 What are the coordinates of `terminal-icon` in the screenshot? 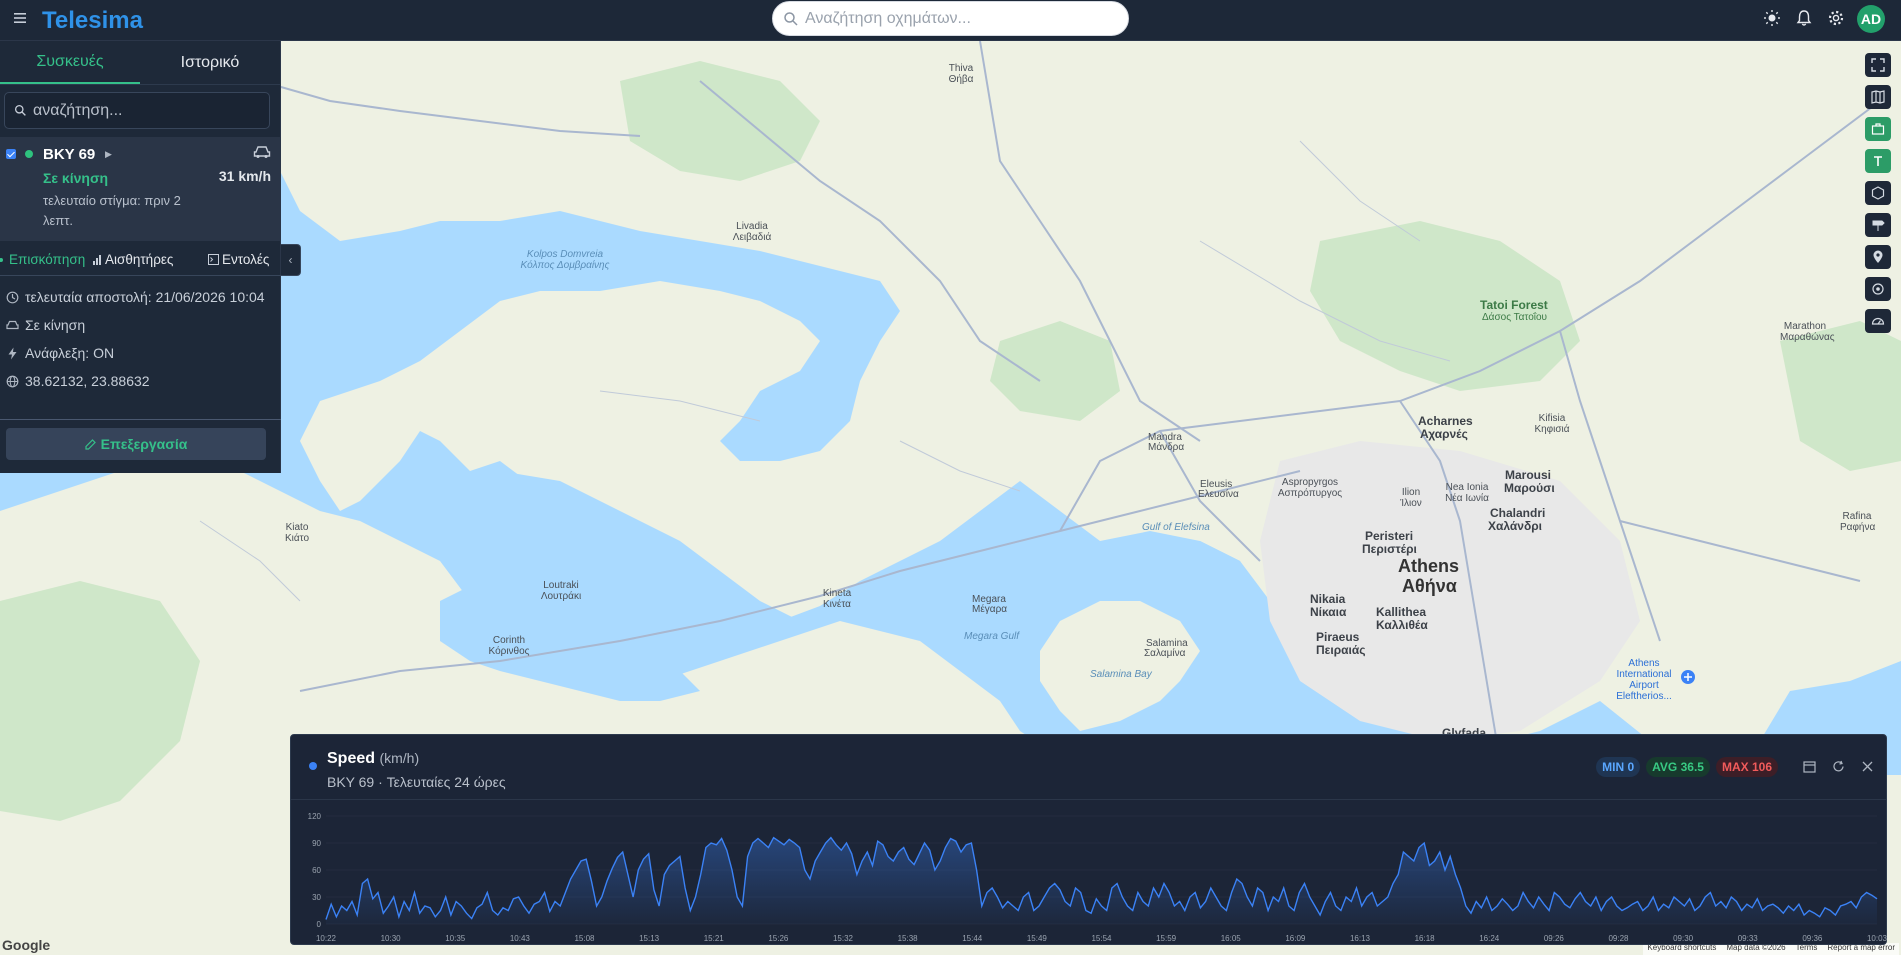 It's located at (213, 259).